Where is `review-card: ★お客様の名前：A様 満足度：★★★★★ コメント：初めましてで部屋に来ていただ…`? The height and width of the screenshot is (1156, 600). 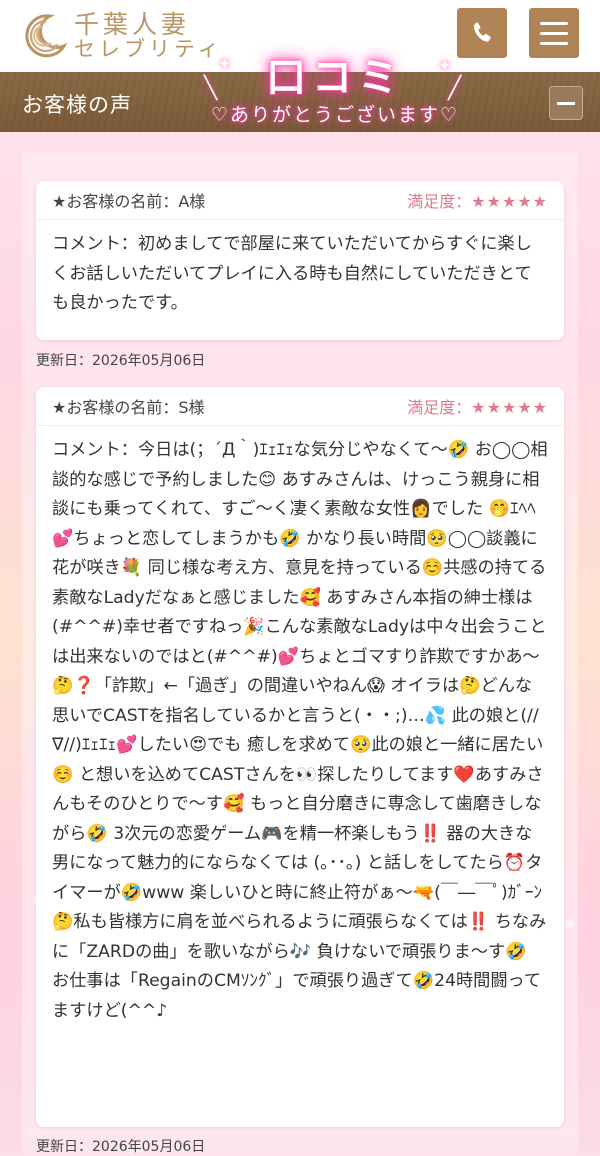 review-card: ★お客様の名前：A様 満足度：★★★★★ コメント：初めましてで部屋に来ていただ… is located at coordinates (300, 260).